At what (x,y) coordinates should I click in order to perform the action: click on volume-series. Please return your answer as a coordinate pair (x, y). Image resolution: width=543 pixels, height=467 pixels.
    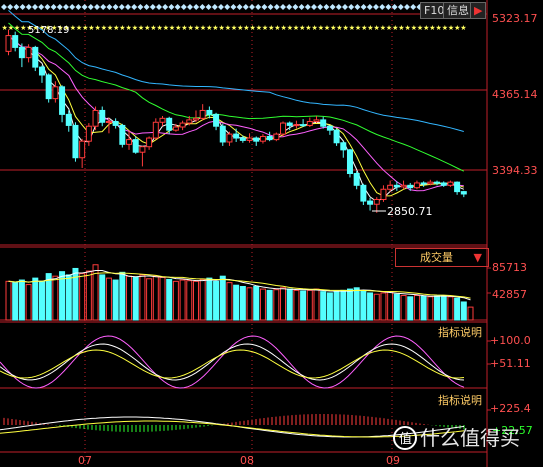
    Looking at the image, I should click on (239, 292).